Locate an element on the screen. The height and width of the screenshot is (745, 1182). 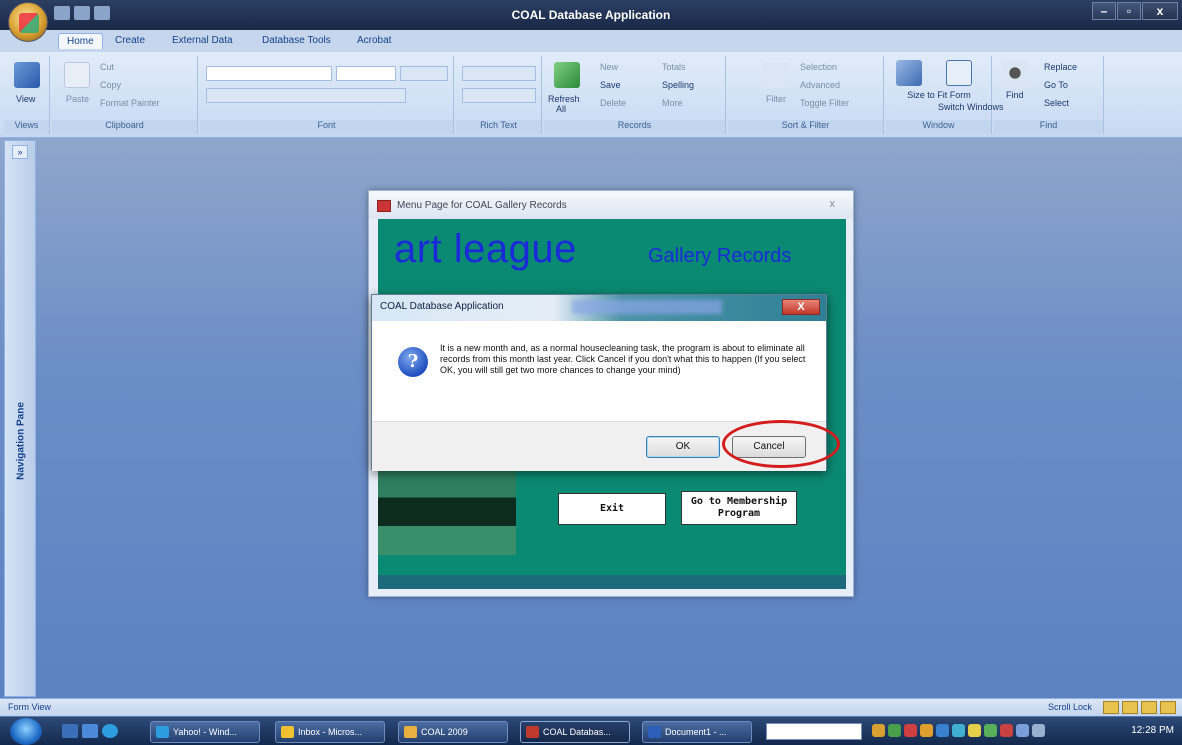
volume-icon is located at coordinates (1038, 730).